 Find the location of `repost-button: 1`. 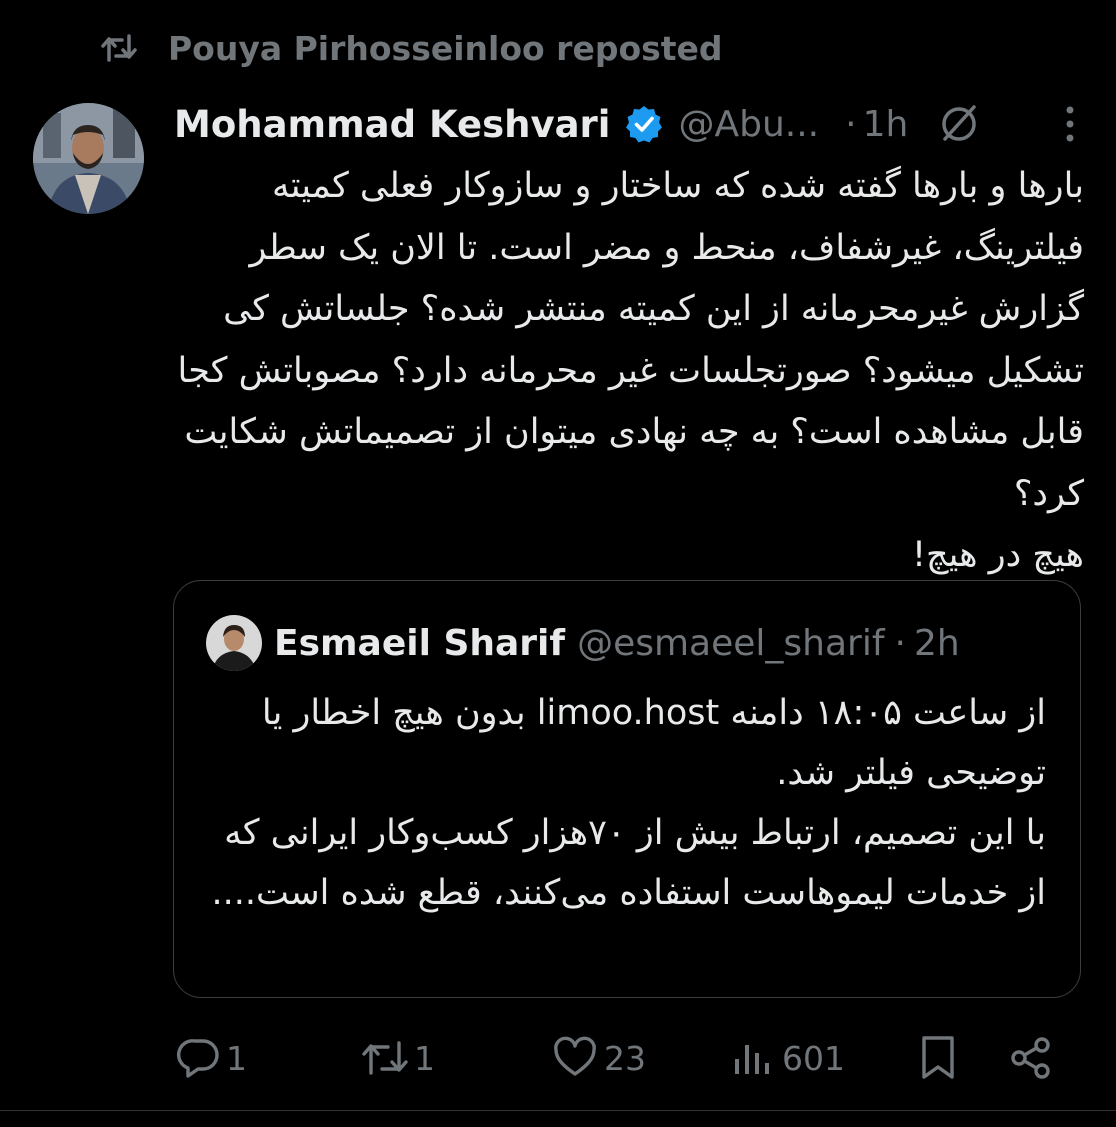

repost-button: 1 is located at coordinates (397, 1058).